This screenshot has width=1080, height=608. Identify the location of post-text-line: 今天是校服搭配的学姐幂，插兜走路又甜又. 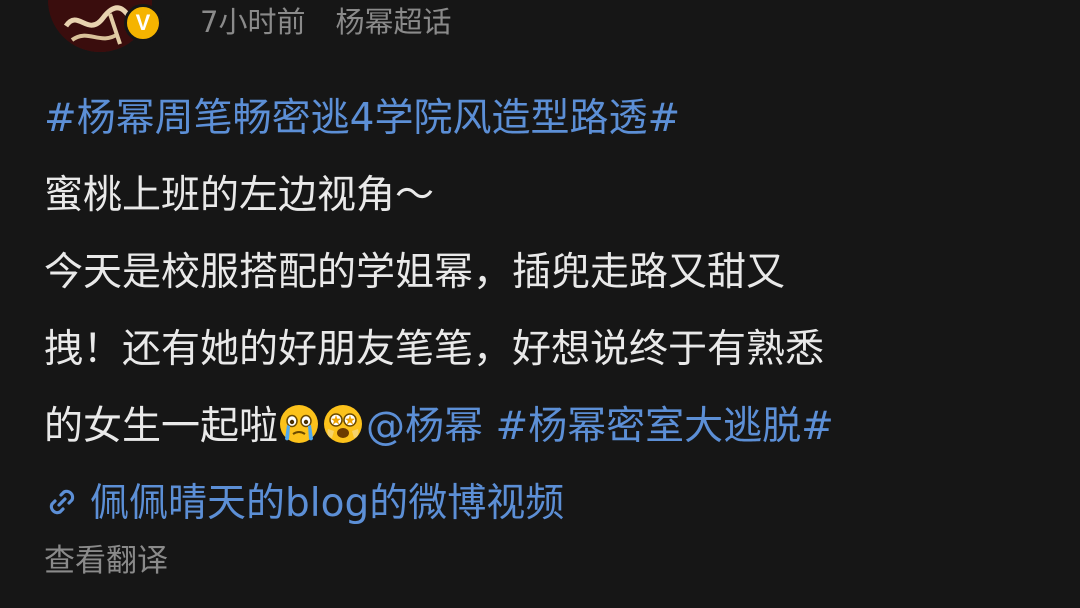
(415, 272).